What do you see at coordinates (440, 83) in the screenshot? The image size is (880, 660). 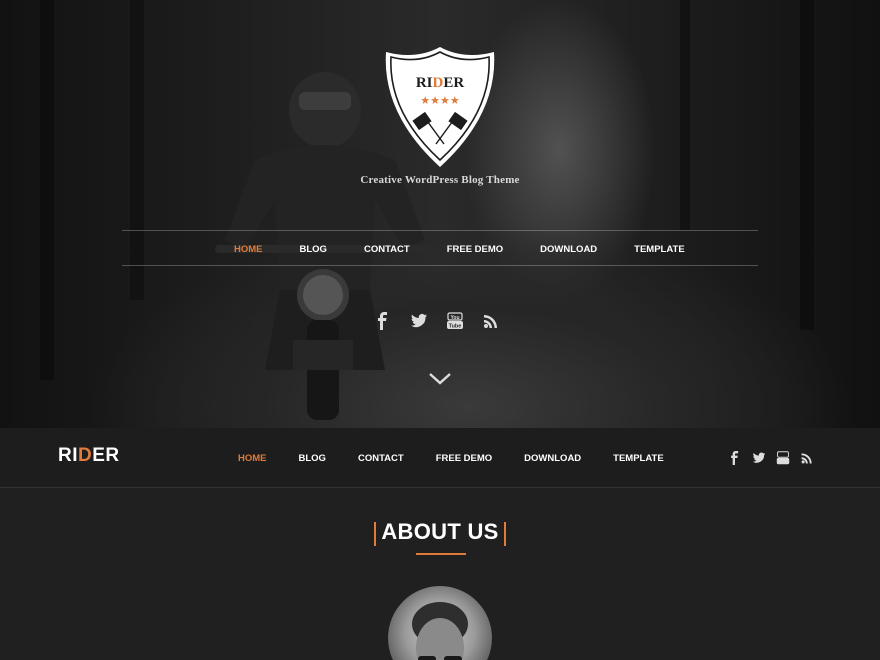 I see `logo-title: RIDER` at bounding box center [440, 83].